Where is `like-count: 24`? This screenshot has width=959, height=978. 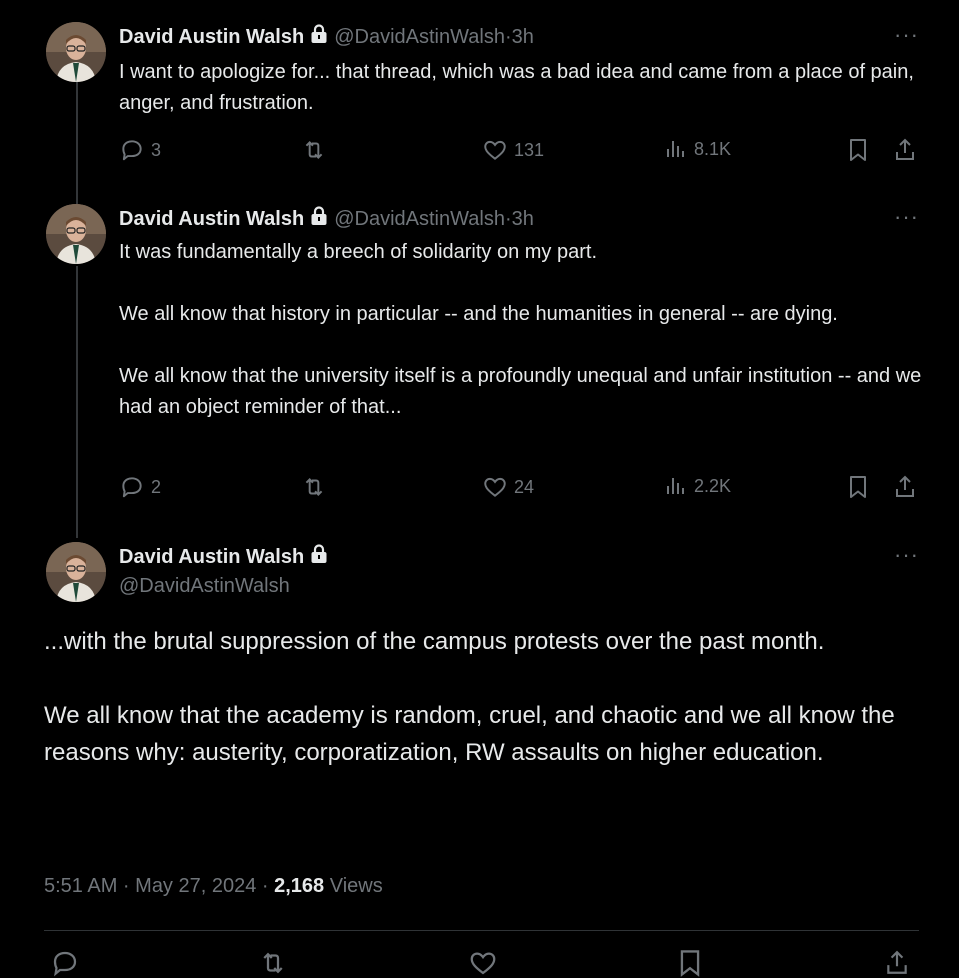
like-count: 24 is located at coordinates (524, 486).